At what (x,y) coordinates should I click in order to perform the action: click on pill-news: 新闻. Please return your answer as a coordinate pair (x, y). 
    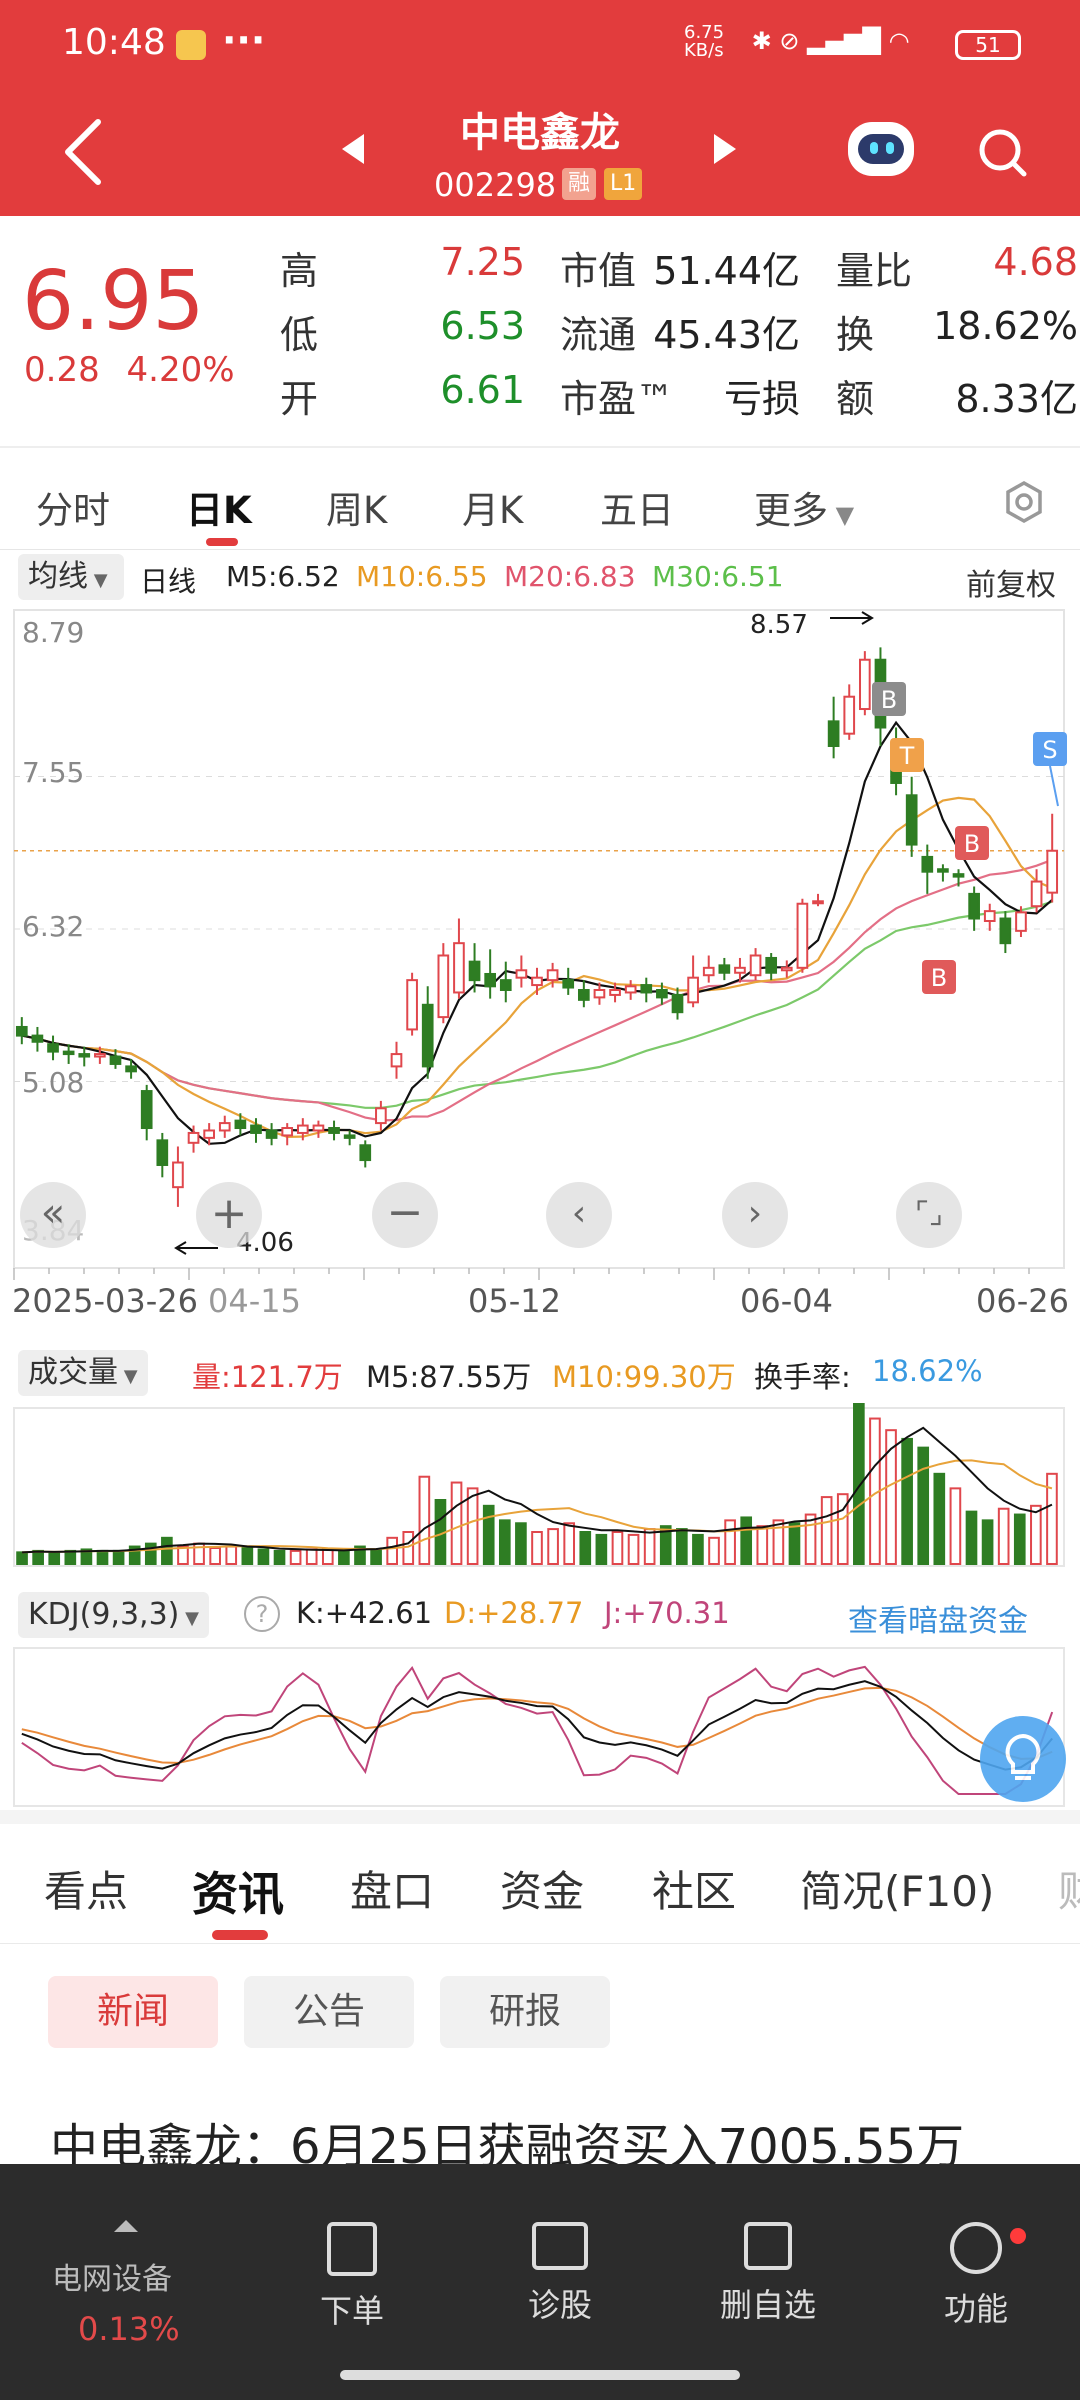
    Looking at the image, I should click on (133, 2012).